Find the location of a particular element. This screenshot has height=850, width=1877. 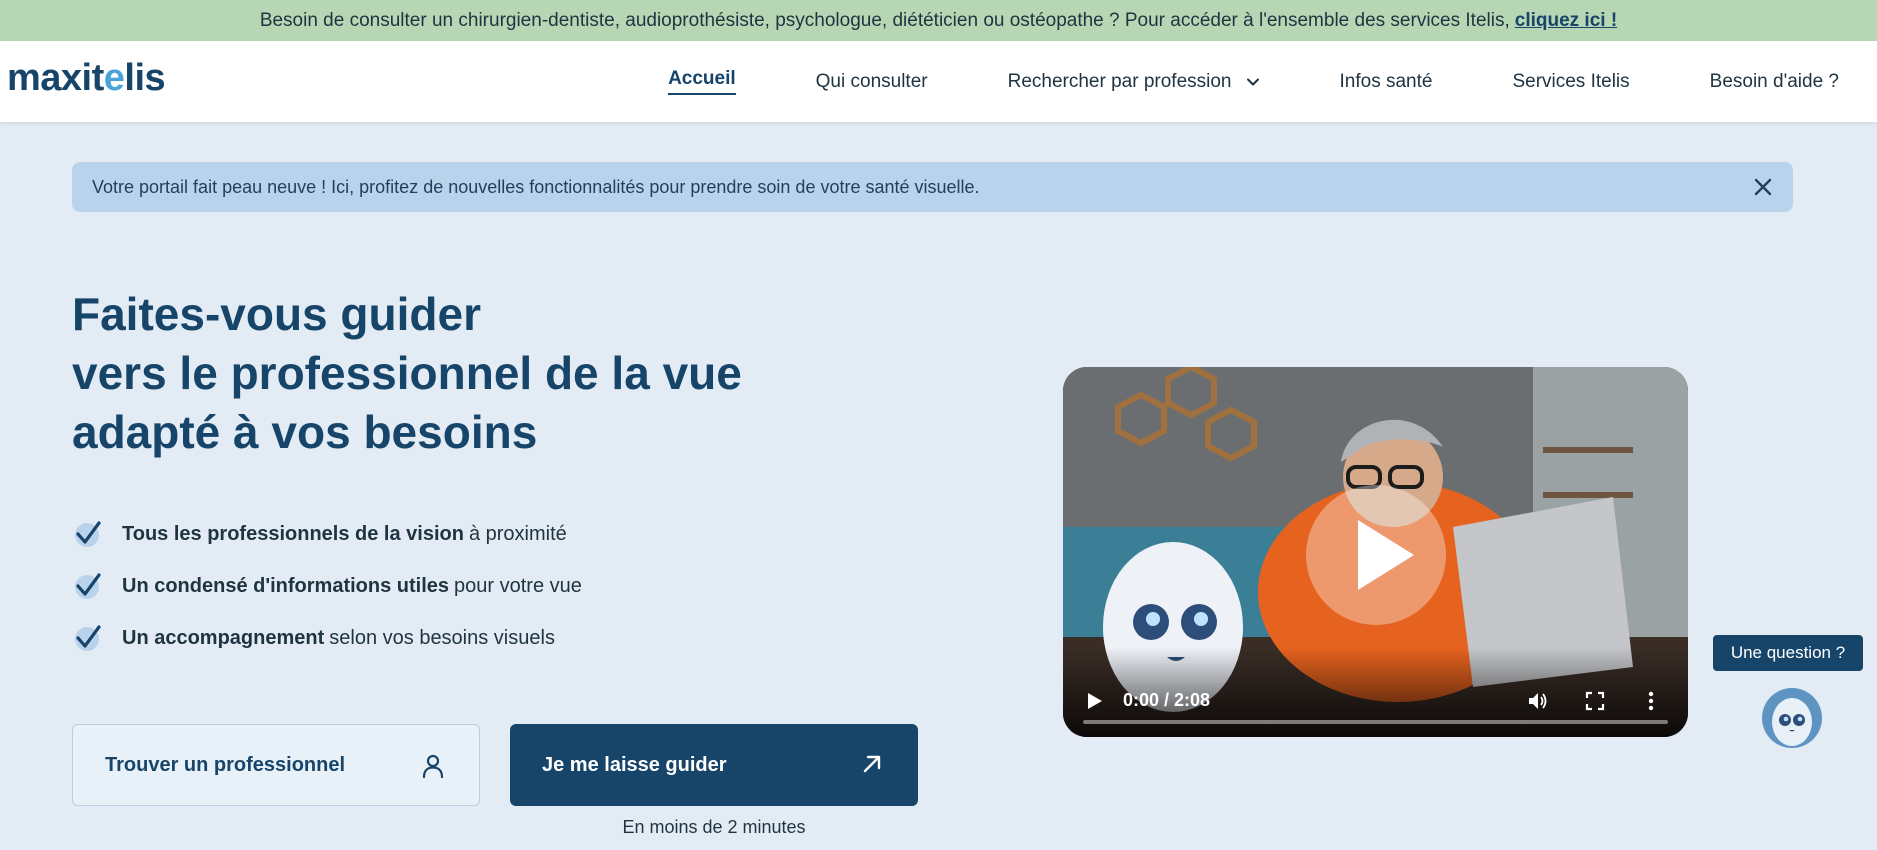

feature-bold: Un accompagnement is located at coordinates (223, 637).